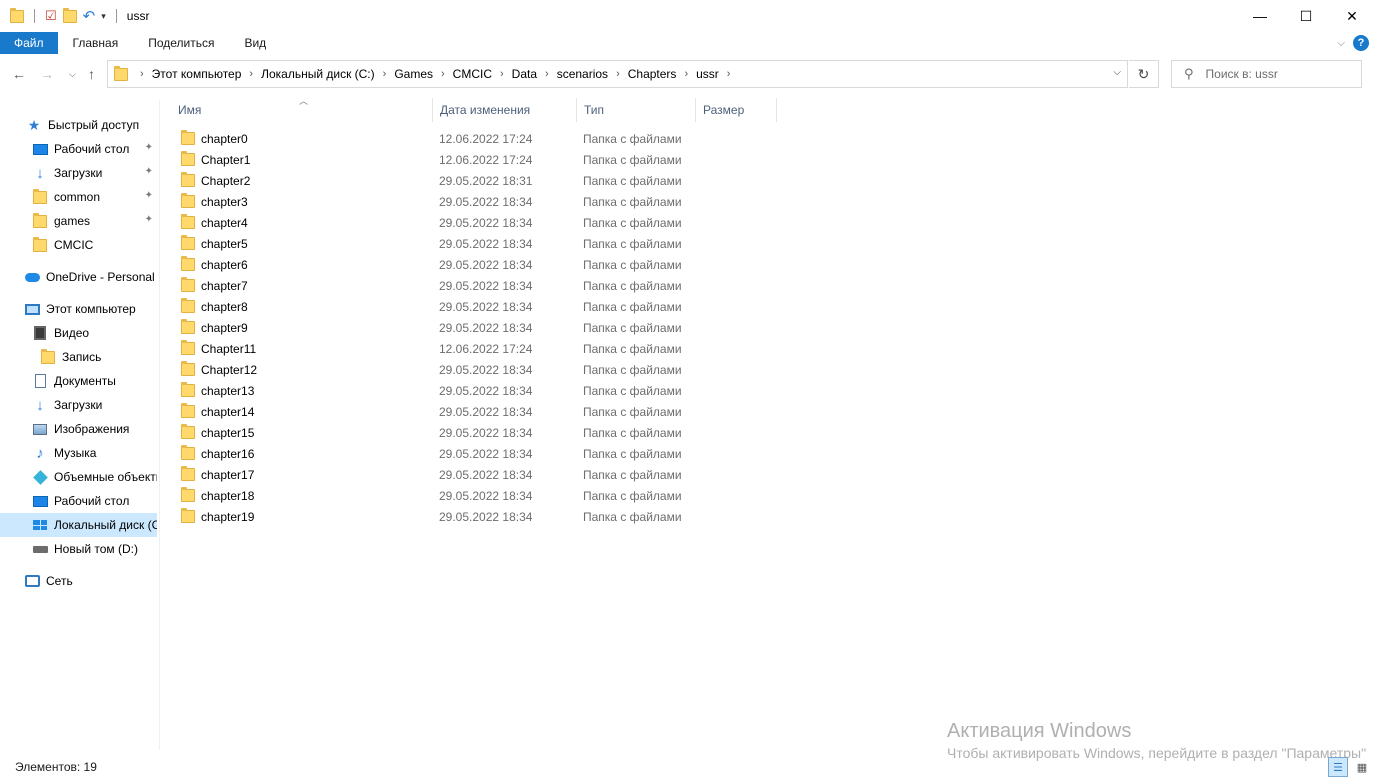 The height and width of the screenshot is (778, 1375). Describe the element at coordinates (19, 74) in the screenshot. I see `back-icon: ←` at that location.